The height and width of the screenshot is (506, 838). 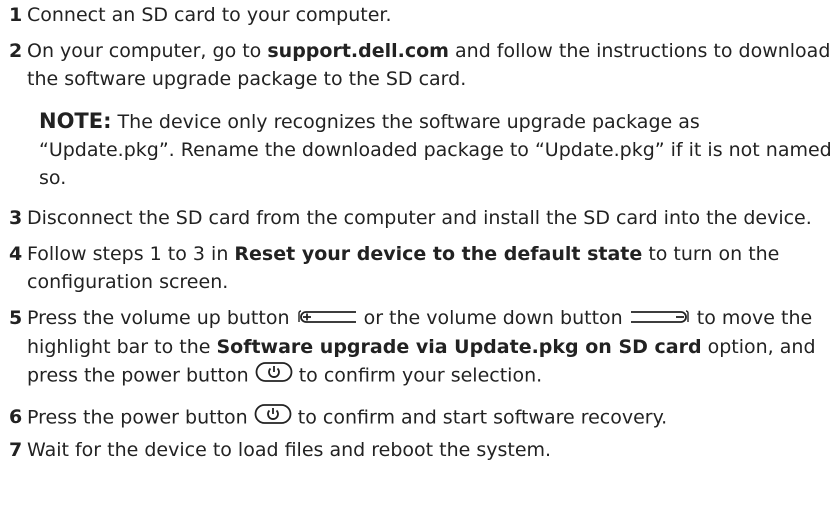 What do you see at coordinates (16, 51) in the screenshot?
I see `step-number: 2` at bounding box center [16, 51].